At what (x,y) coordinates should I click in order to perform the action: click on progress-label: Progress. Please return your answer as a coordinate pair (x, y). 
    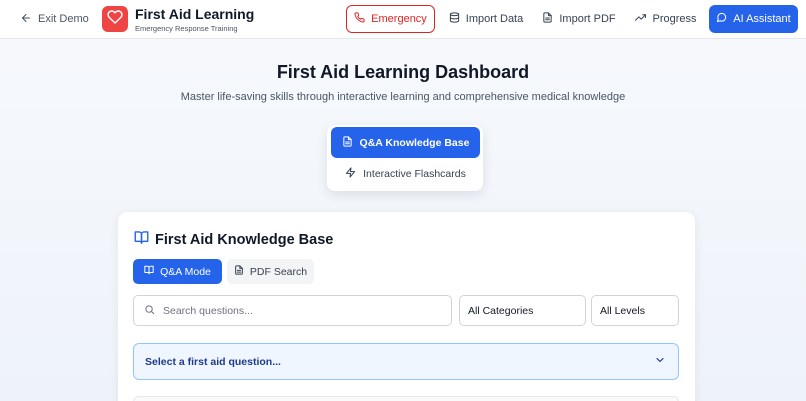
    Looking at the image, I should click on (674, 19).